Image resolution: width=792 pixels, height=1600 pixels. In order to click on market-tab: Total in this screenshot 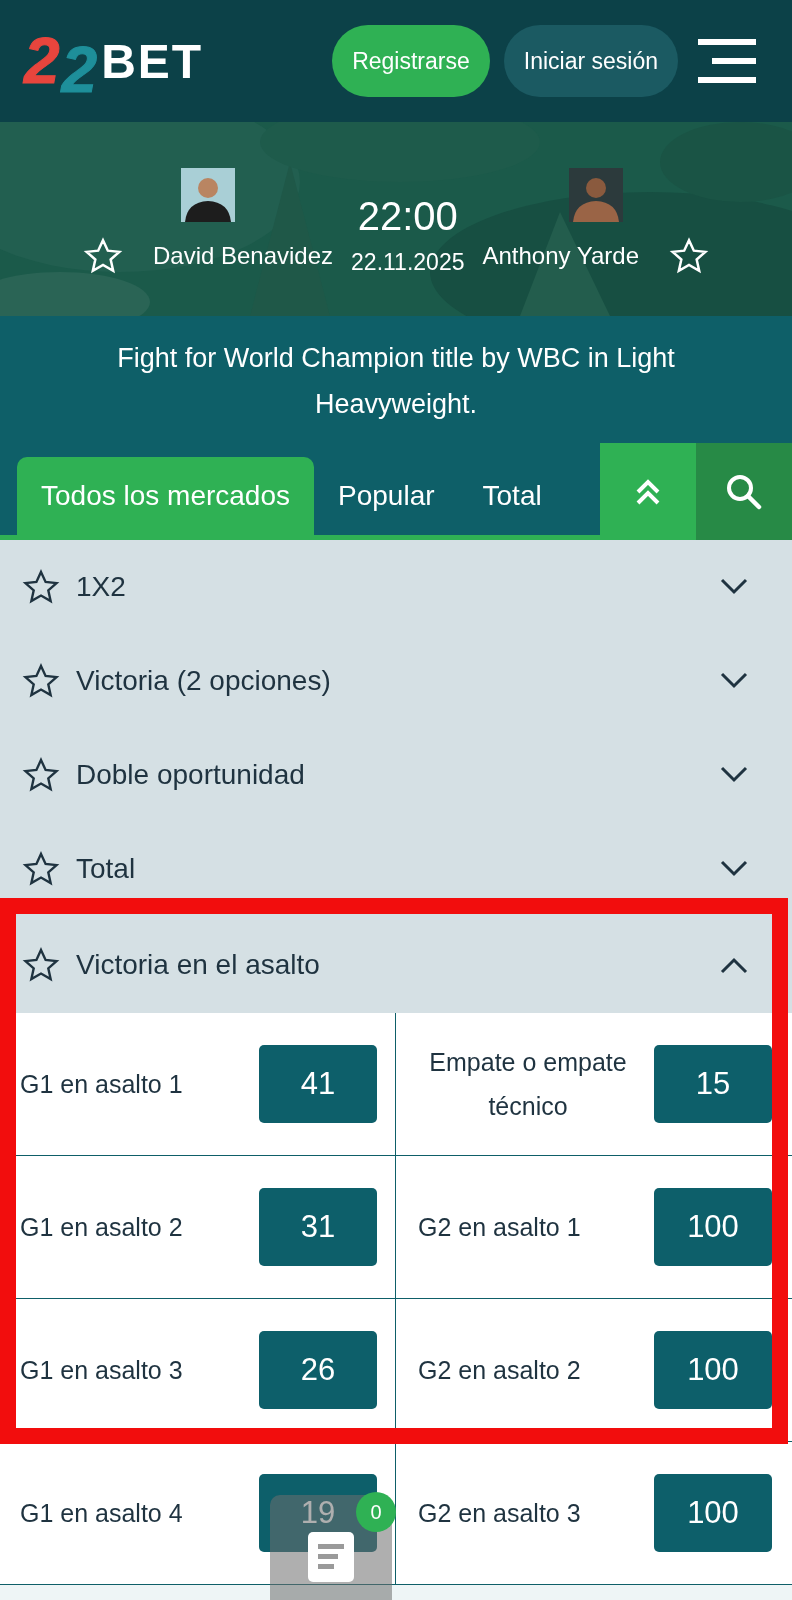, I will do `click(512, 496)`.